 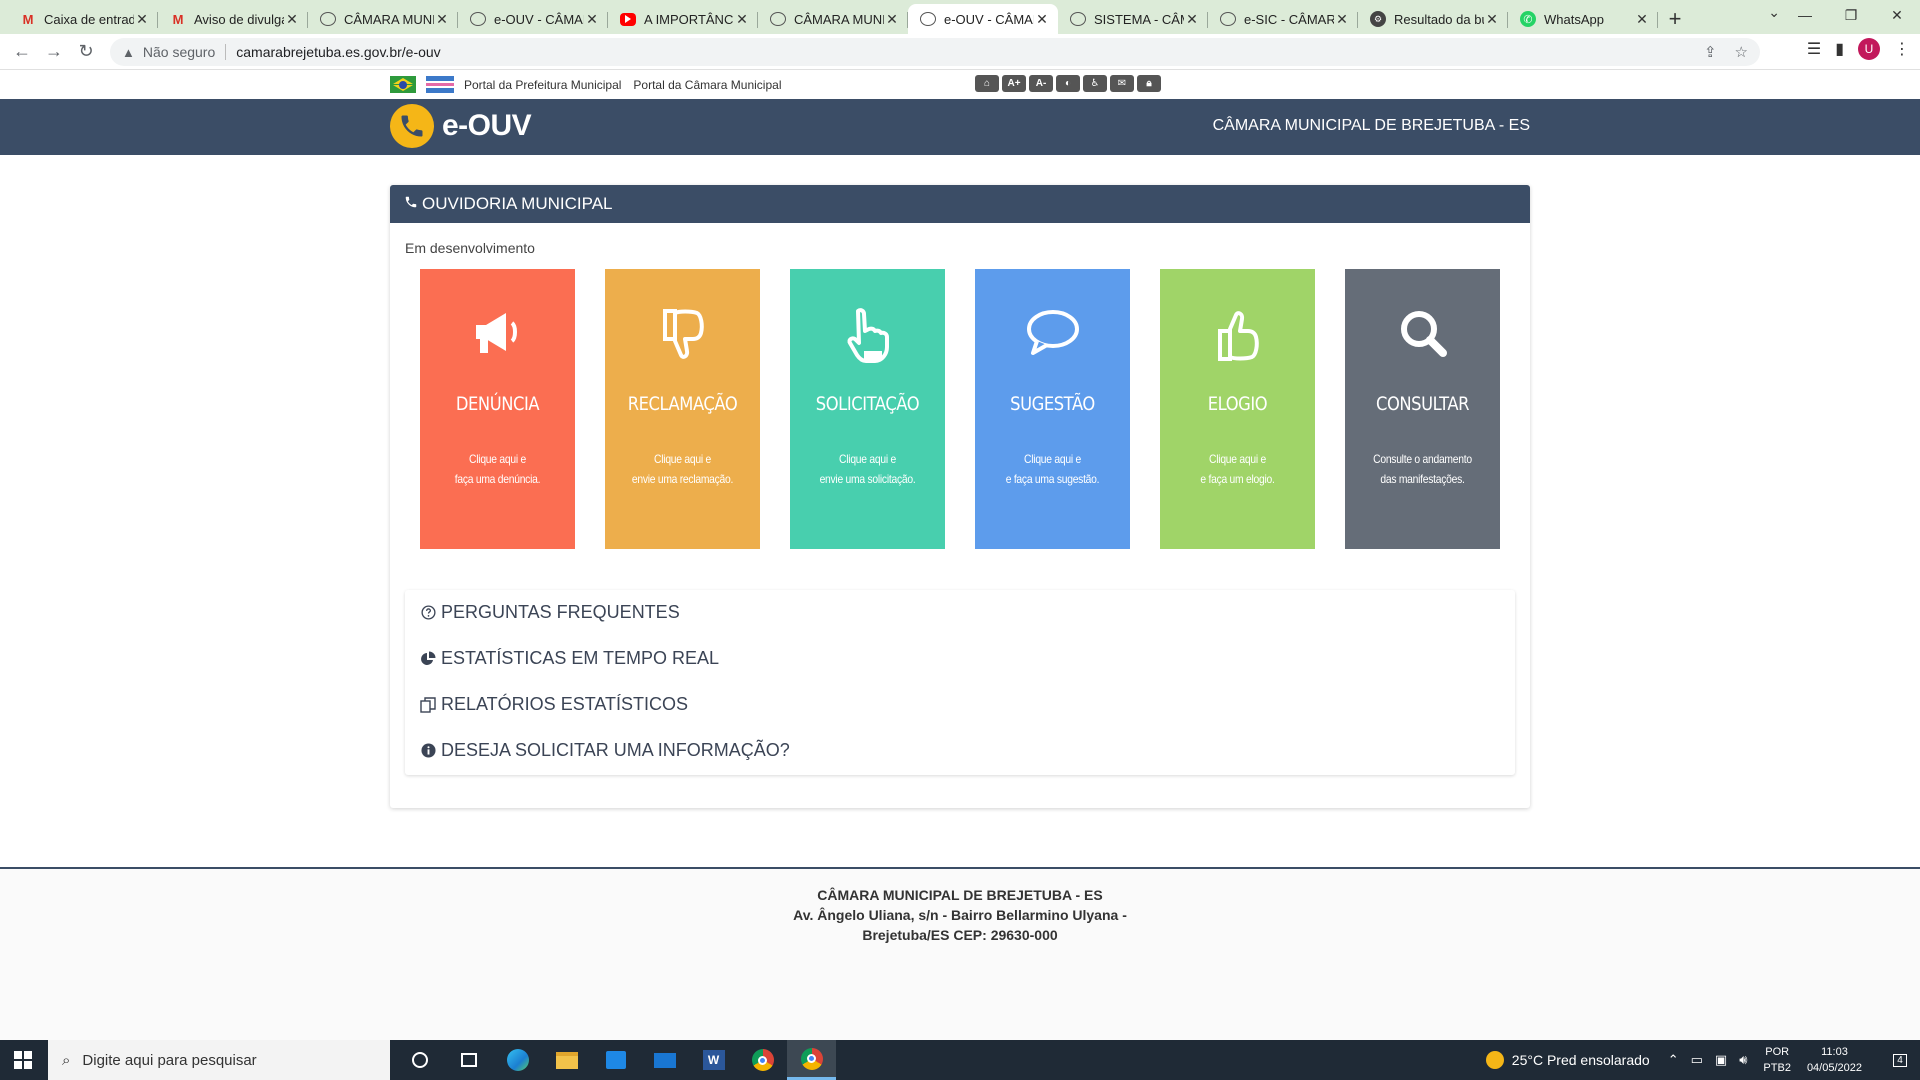 I want to click on tab-search-icon: ⌄, so click(x=1774, y=12).